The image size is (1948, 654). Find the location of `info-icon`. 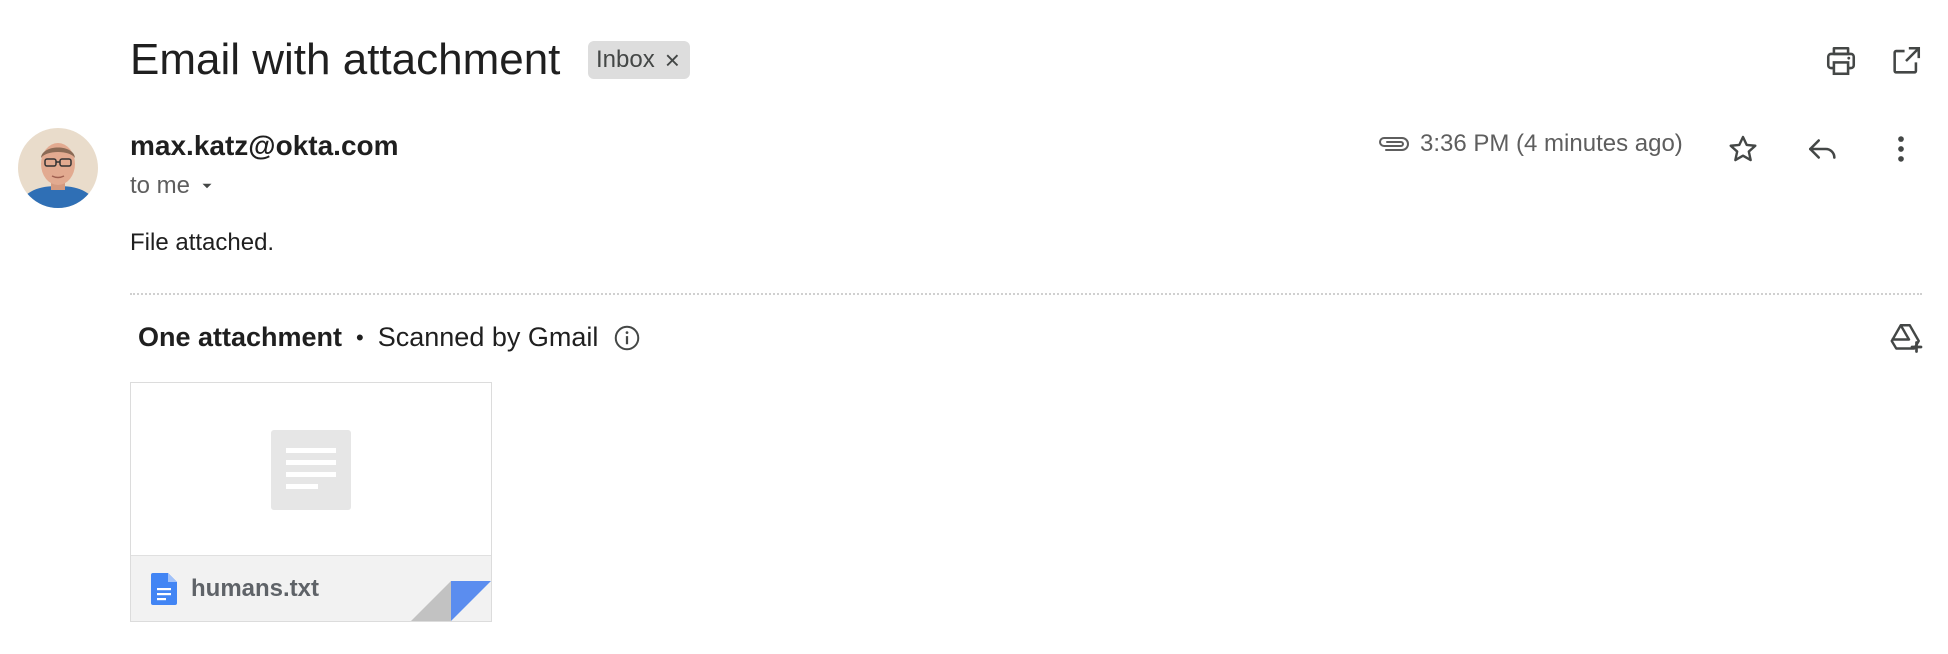

info-icon is located at coordinates (627, 338).